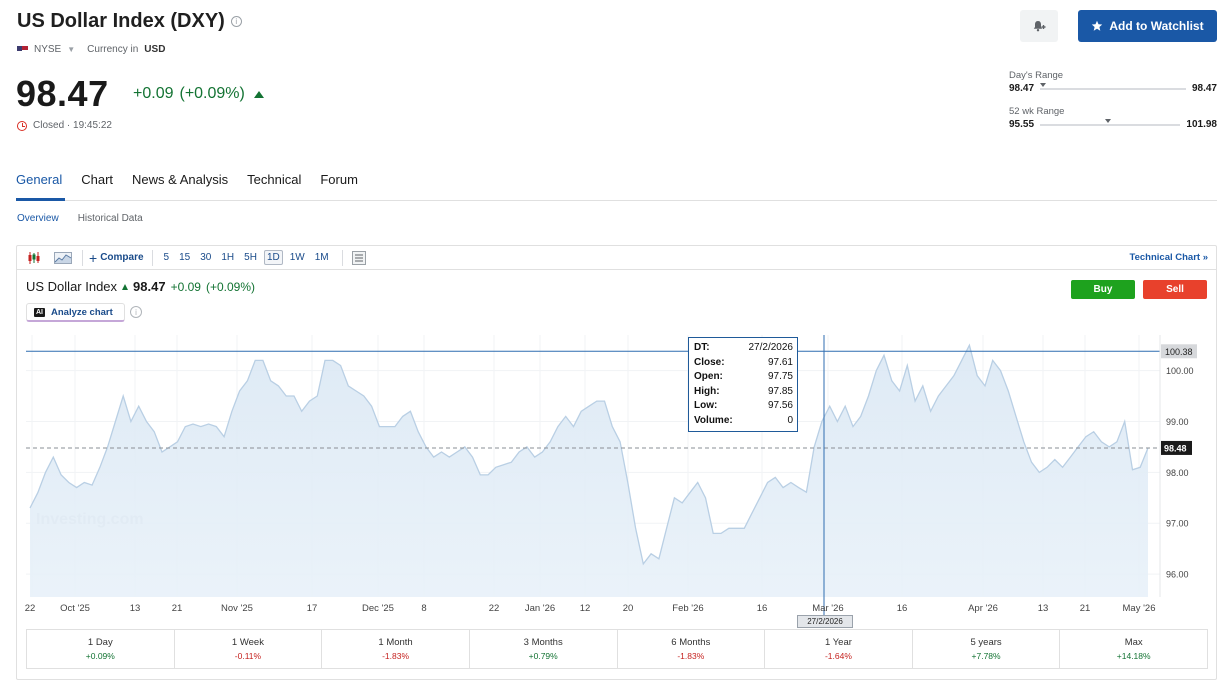  Describe the element at coordinates (743, 348) in the screenshot. I see `tooltip-row: DT: 27/2/2026` at that location.